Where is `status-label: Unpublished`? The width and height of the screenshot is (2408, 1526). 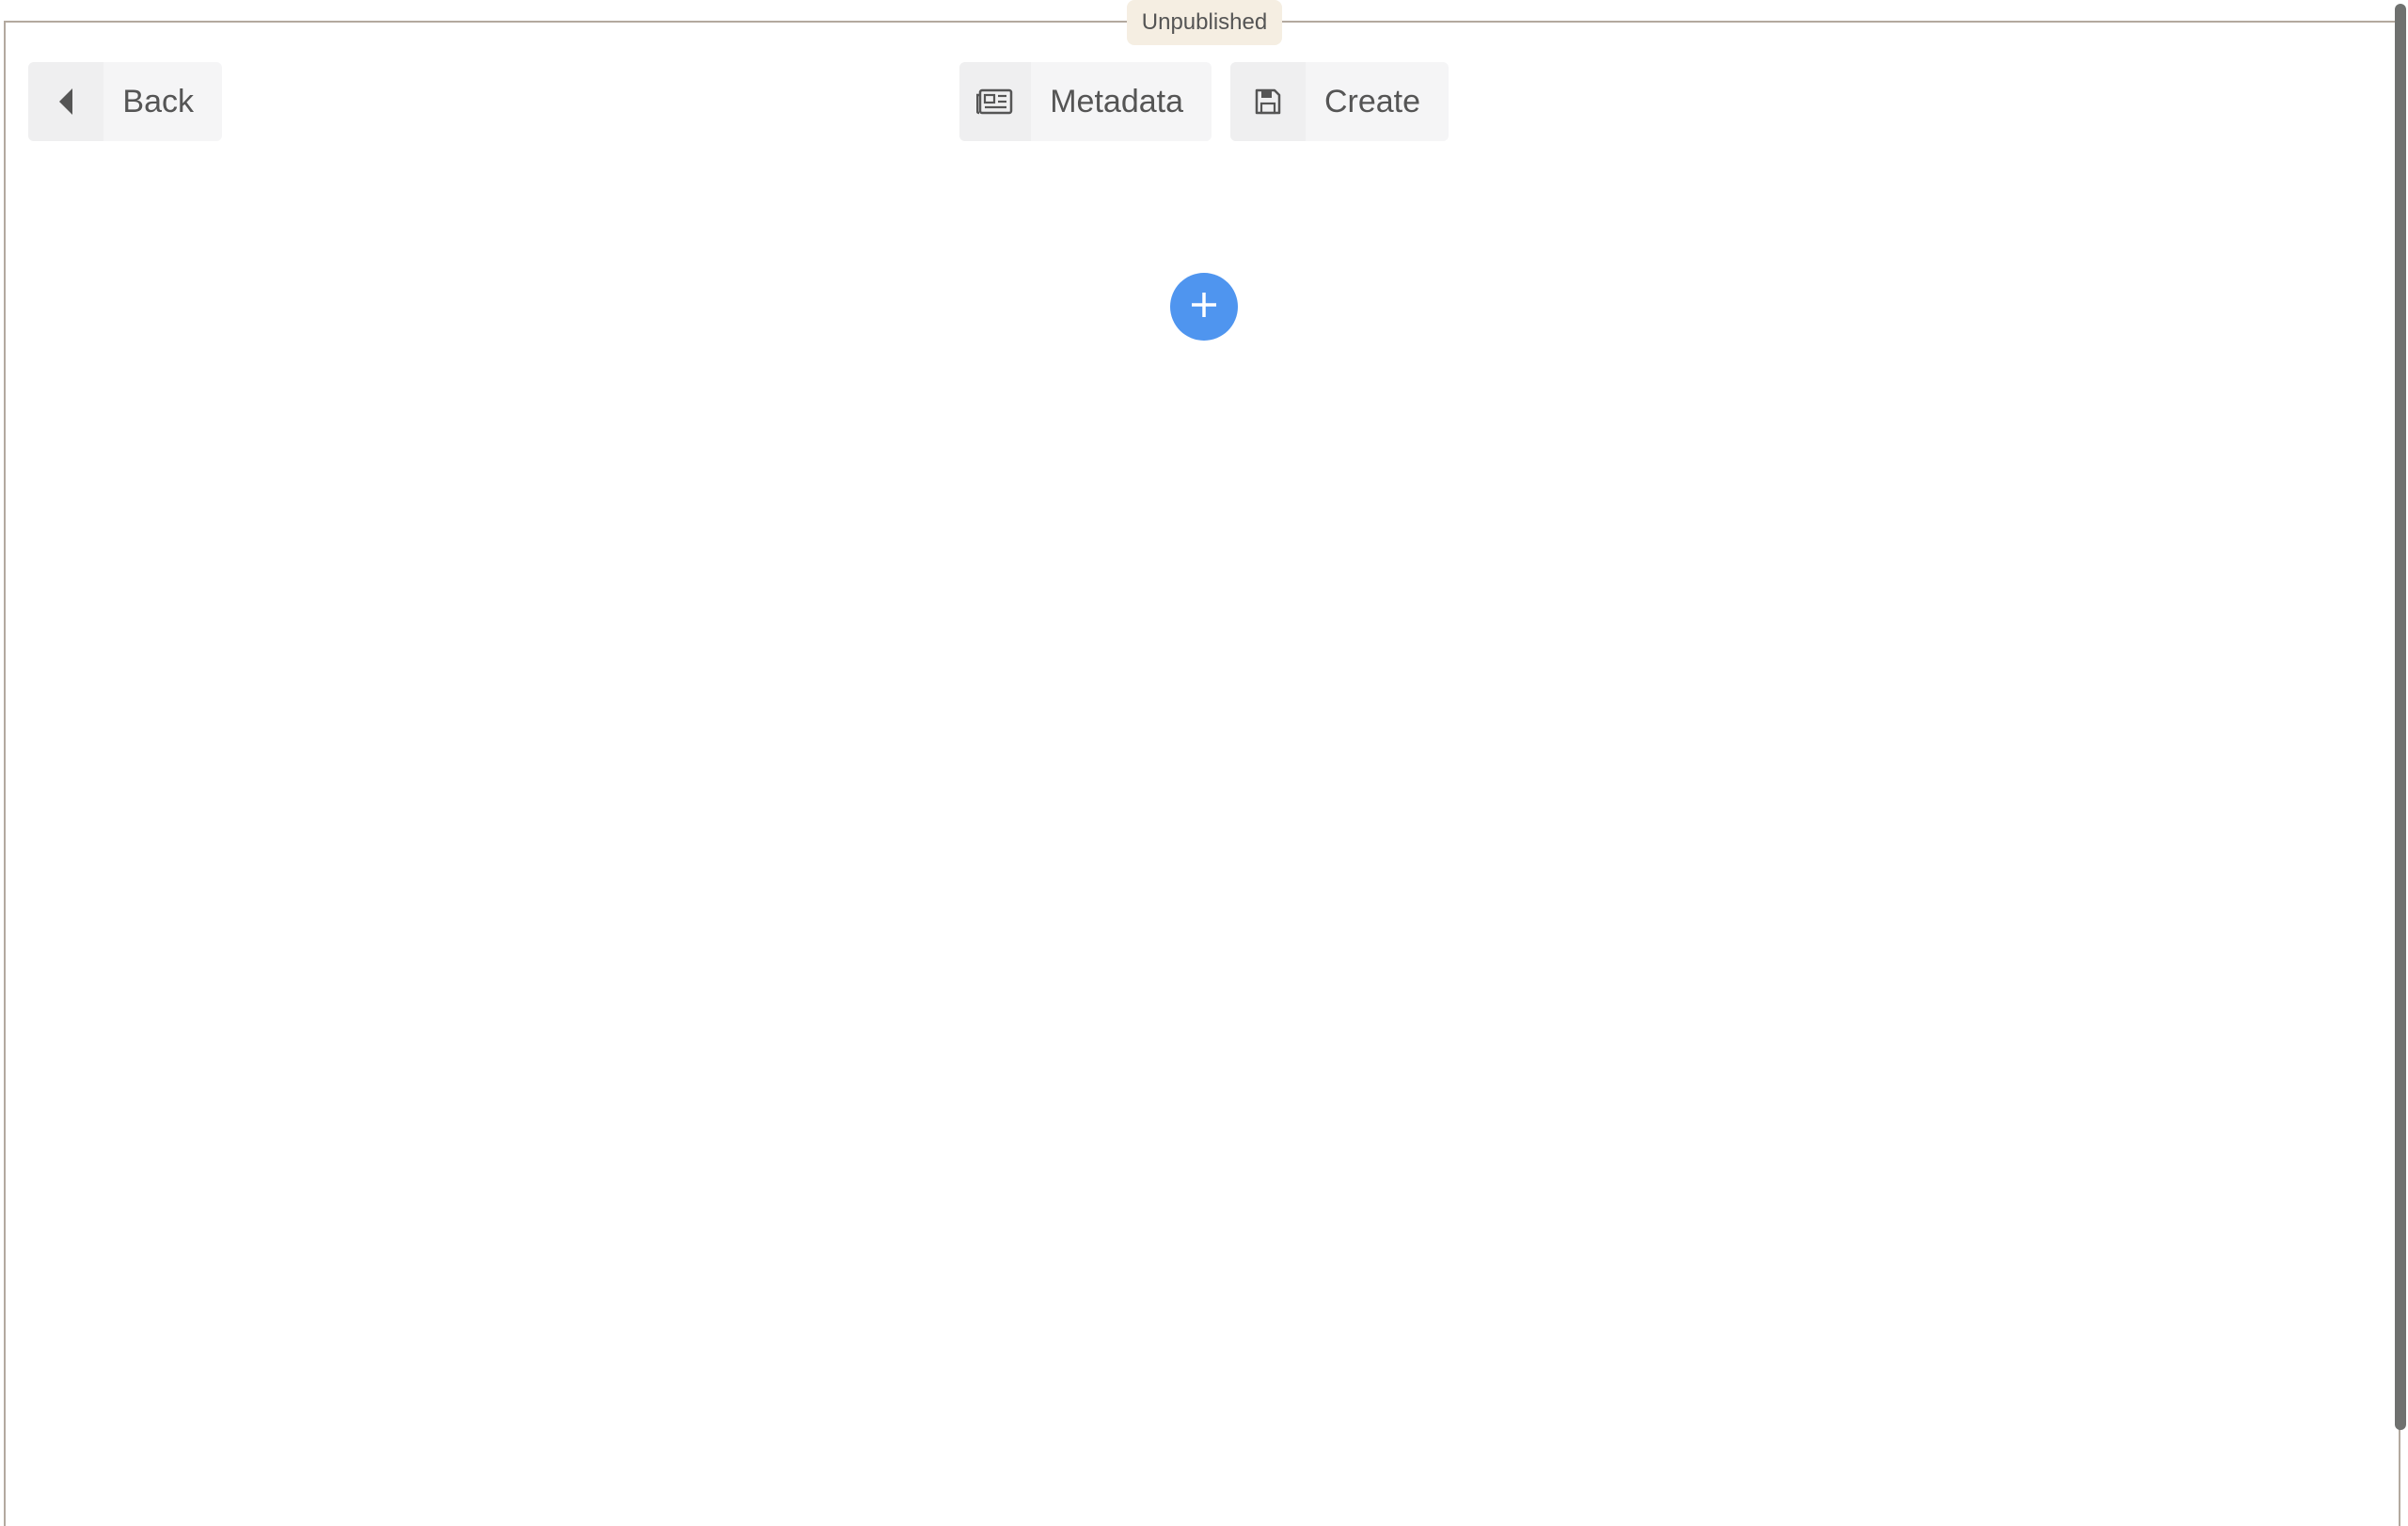
status-label: Unpublished is located at coordinates (1205, 22).